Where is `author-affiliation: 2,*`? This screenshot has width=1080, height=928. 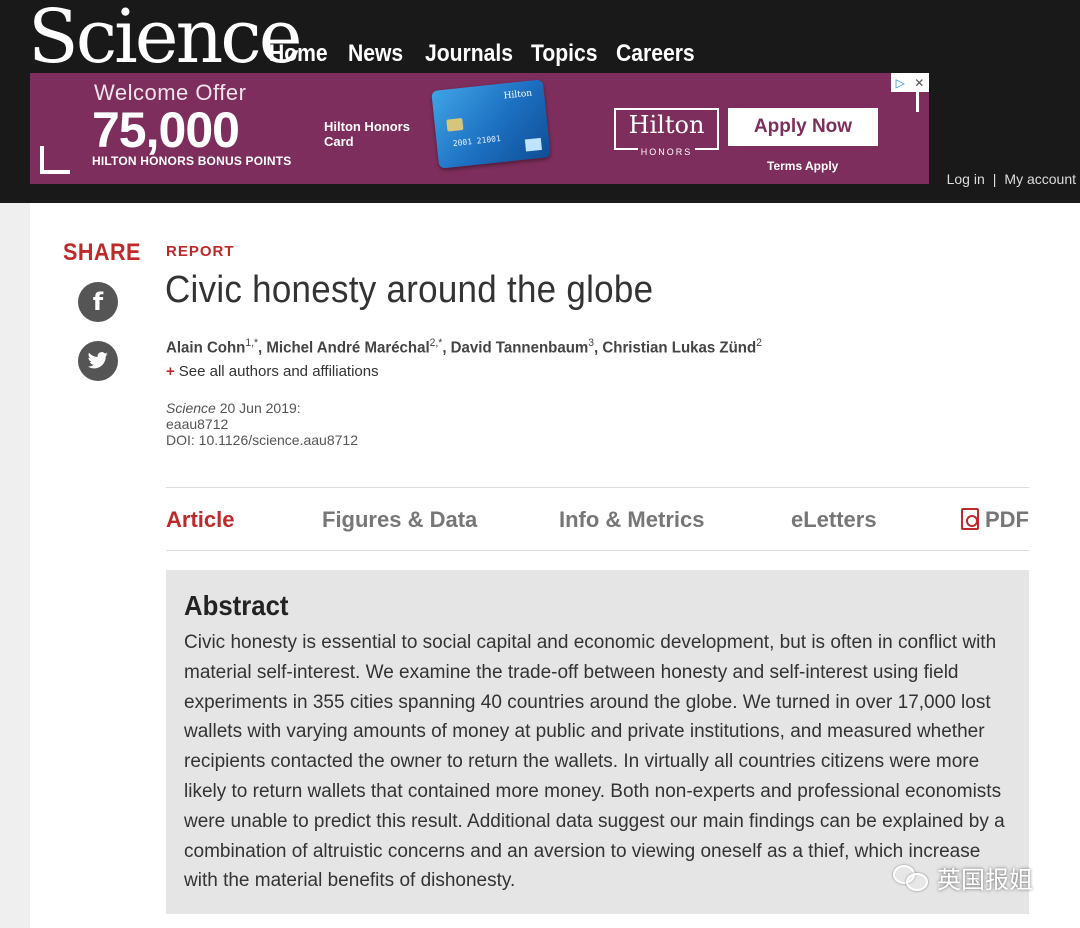
author-affiliation: 2,* is located at coordinates (436, 343).